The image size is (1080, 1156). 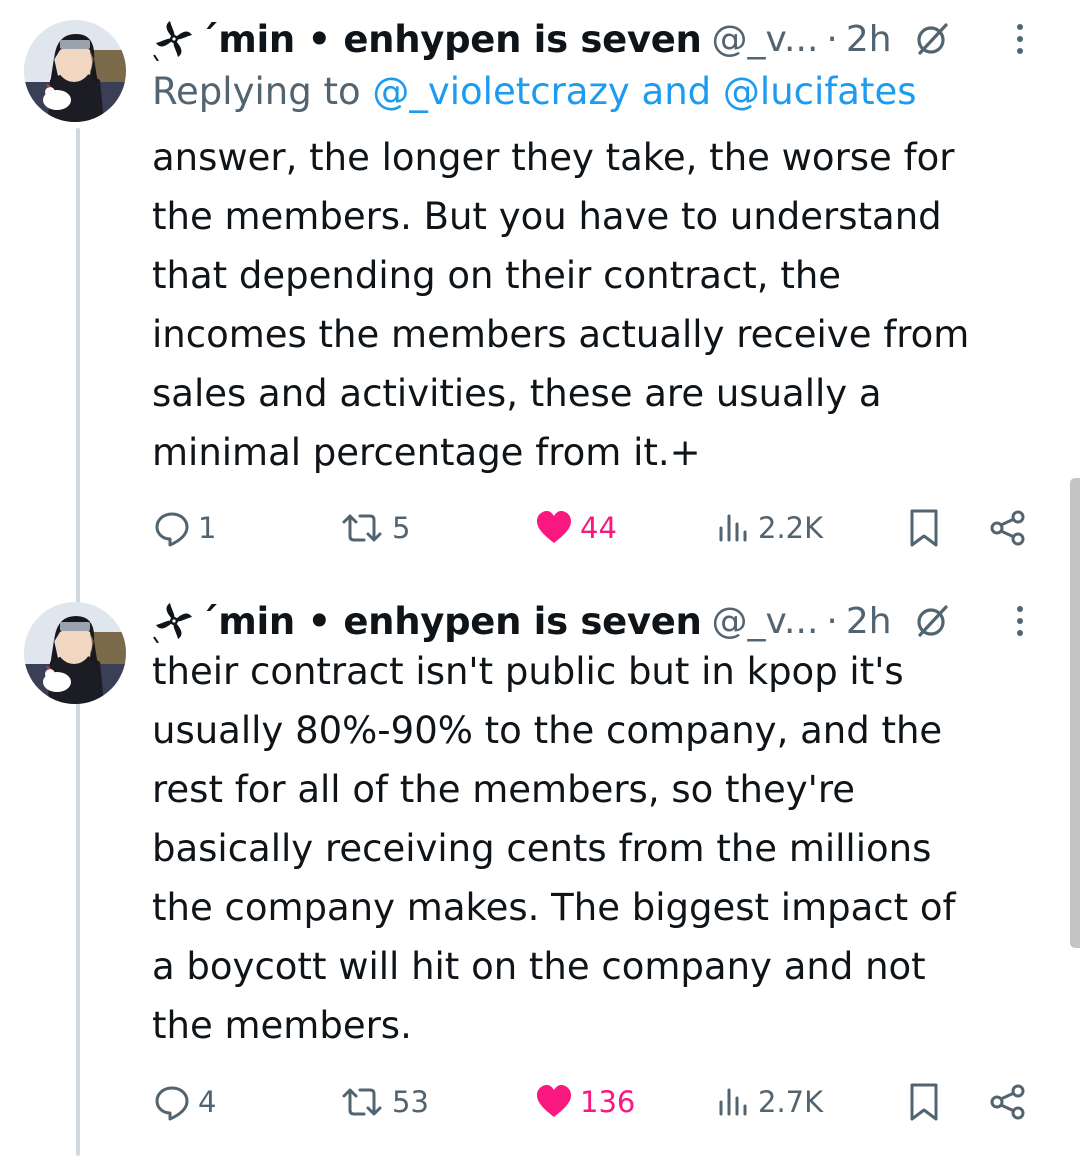 I want to click on views-button: 2.7K, so click(x=769, y=1102).